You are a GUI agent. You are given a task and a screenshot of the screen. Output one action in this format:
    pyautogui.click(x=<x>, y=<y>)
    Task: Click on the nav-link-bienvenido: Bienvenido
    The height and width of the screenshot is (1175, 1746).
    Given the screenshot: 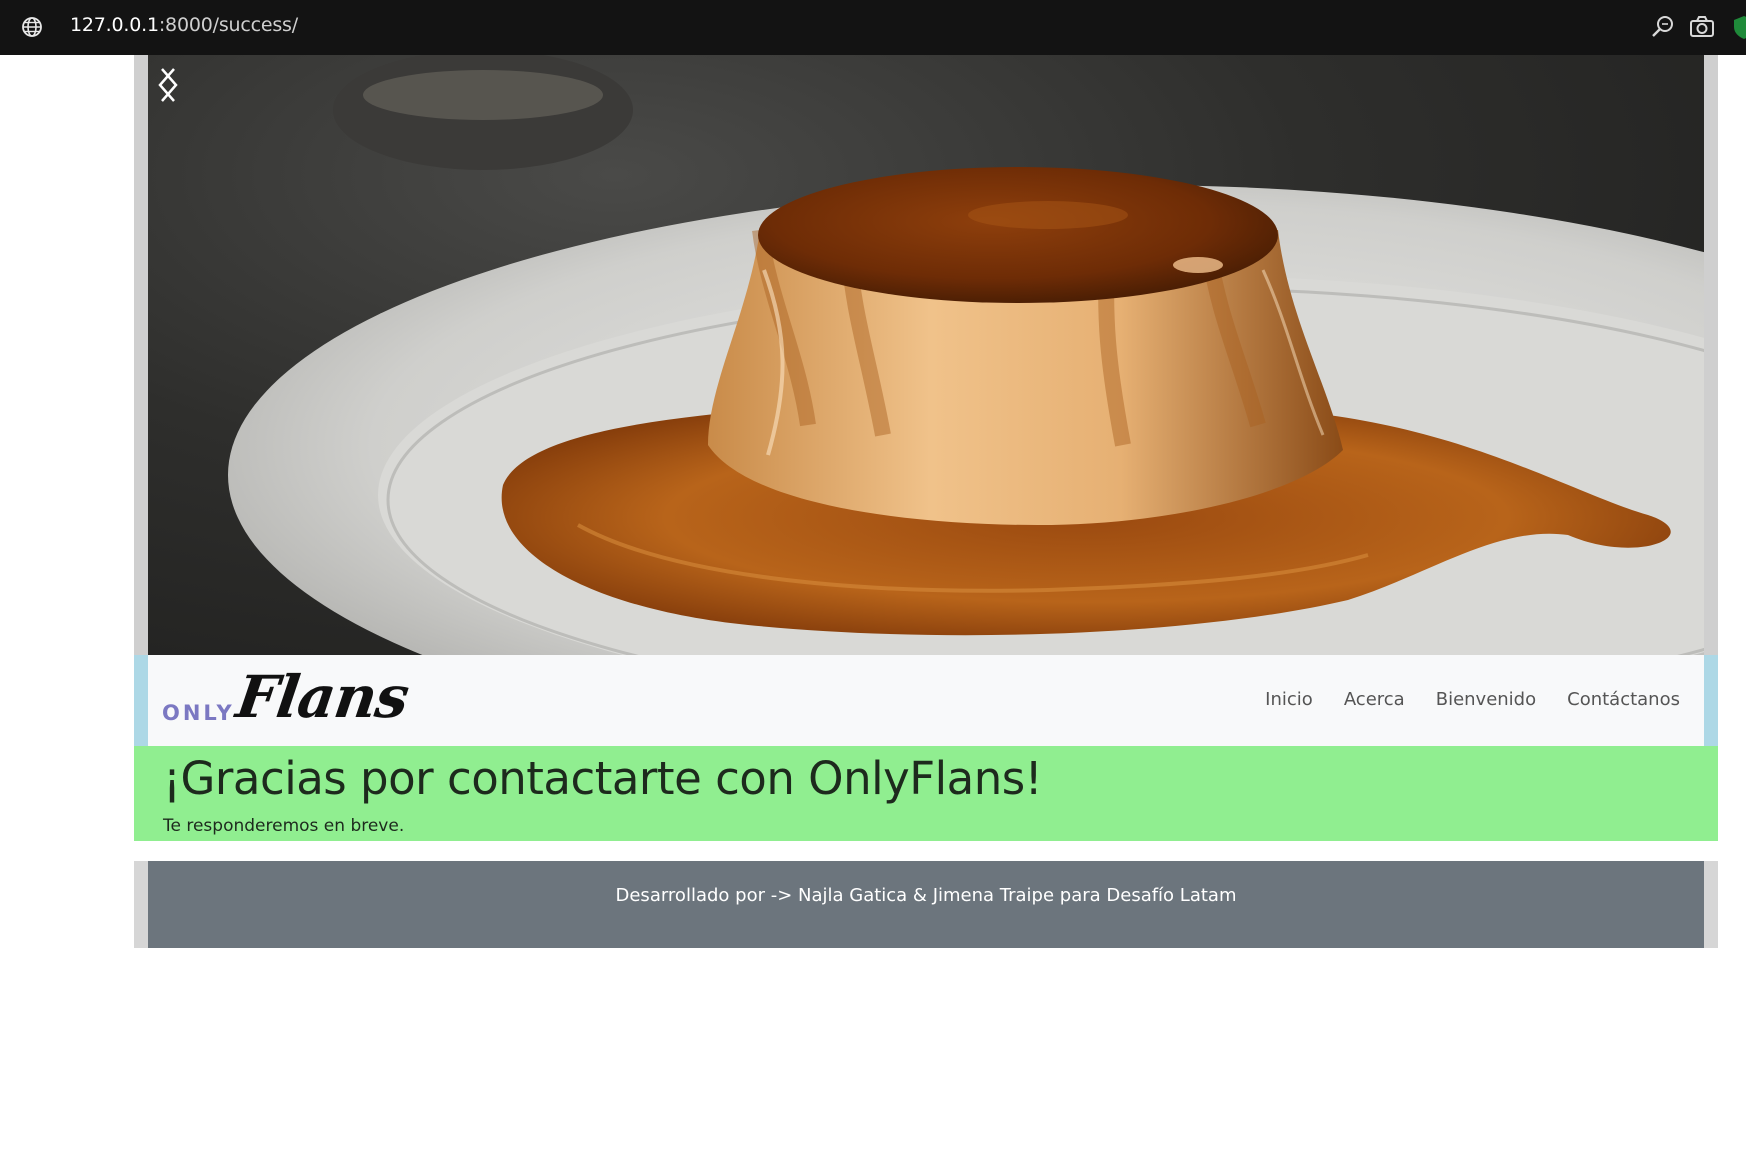 What is the action you would take?
    pyautogui.click(x=1486, y=699)
    